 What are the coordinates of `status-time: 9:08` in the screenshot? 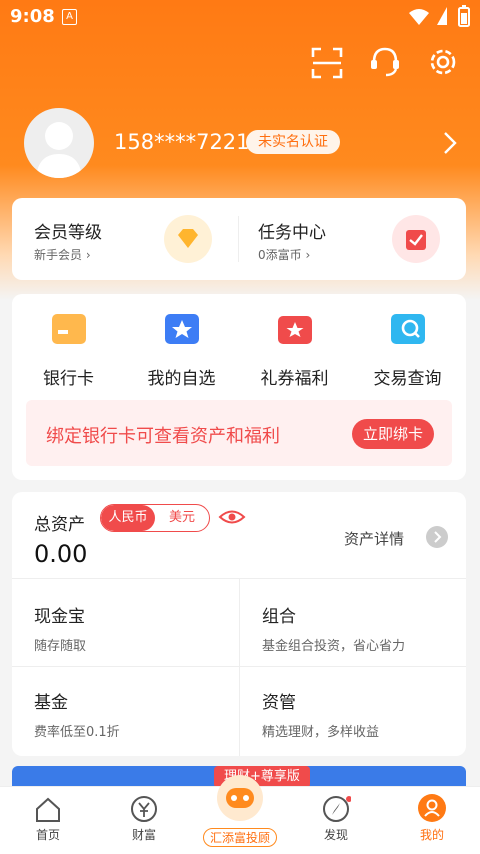 It's located at (32, 16).